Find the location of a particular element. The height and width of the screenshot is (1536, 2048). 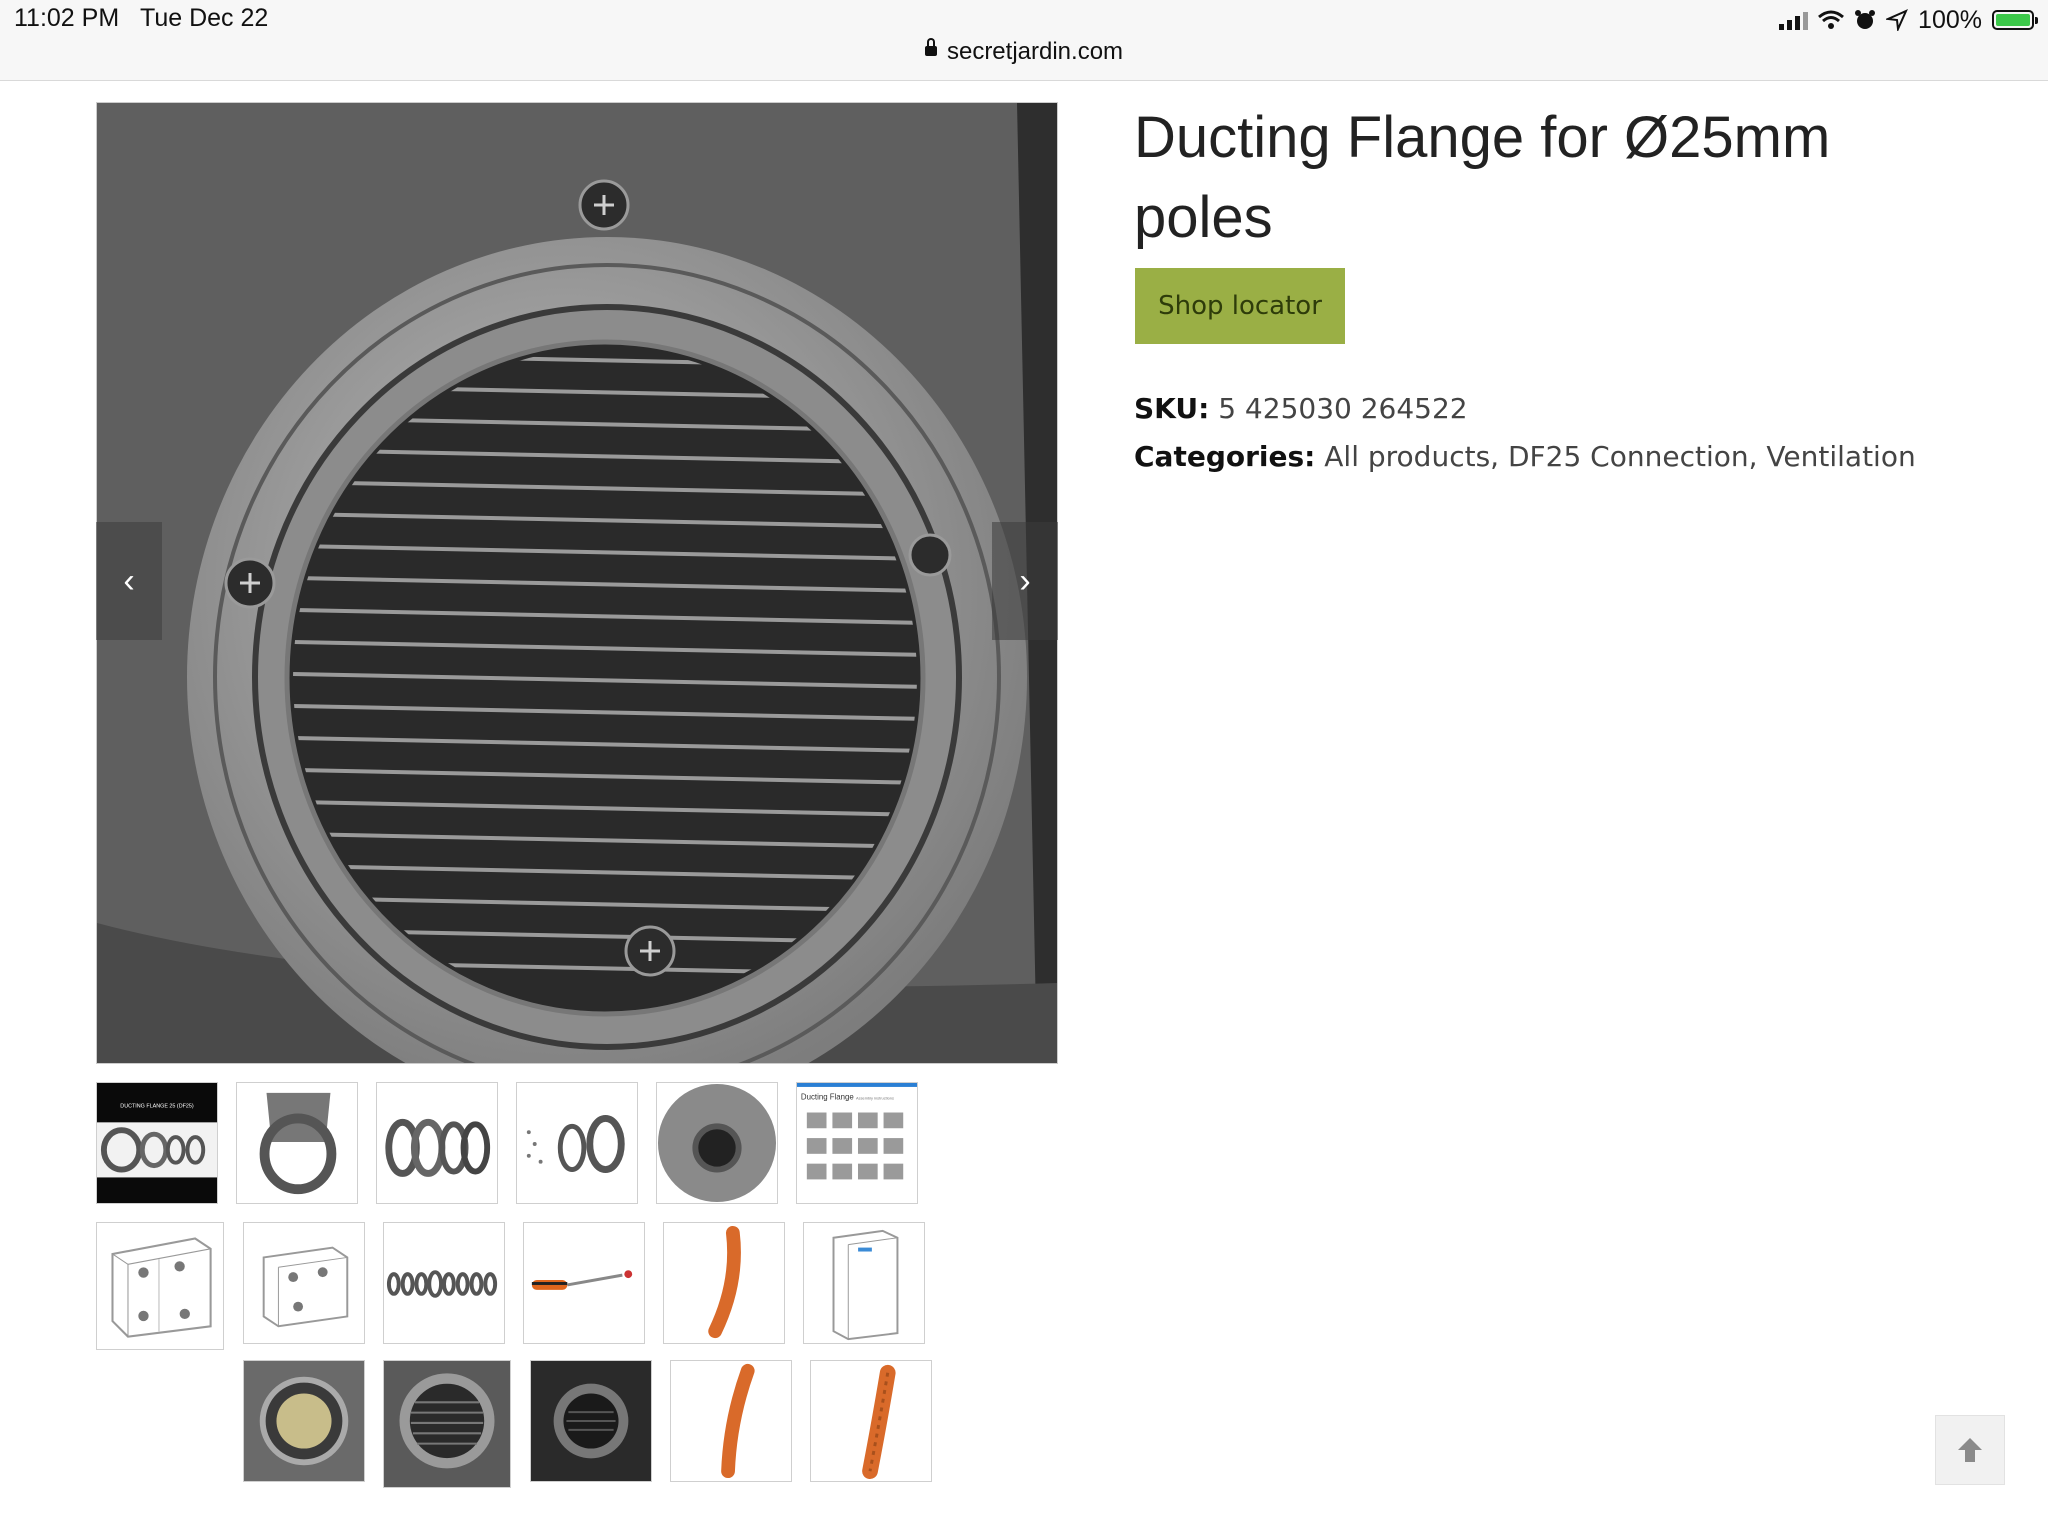

wifi-icon is located at coordinates (1831, 19).